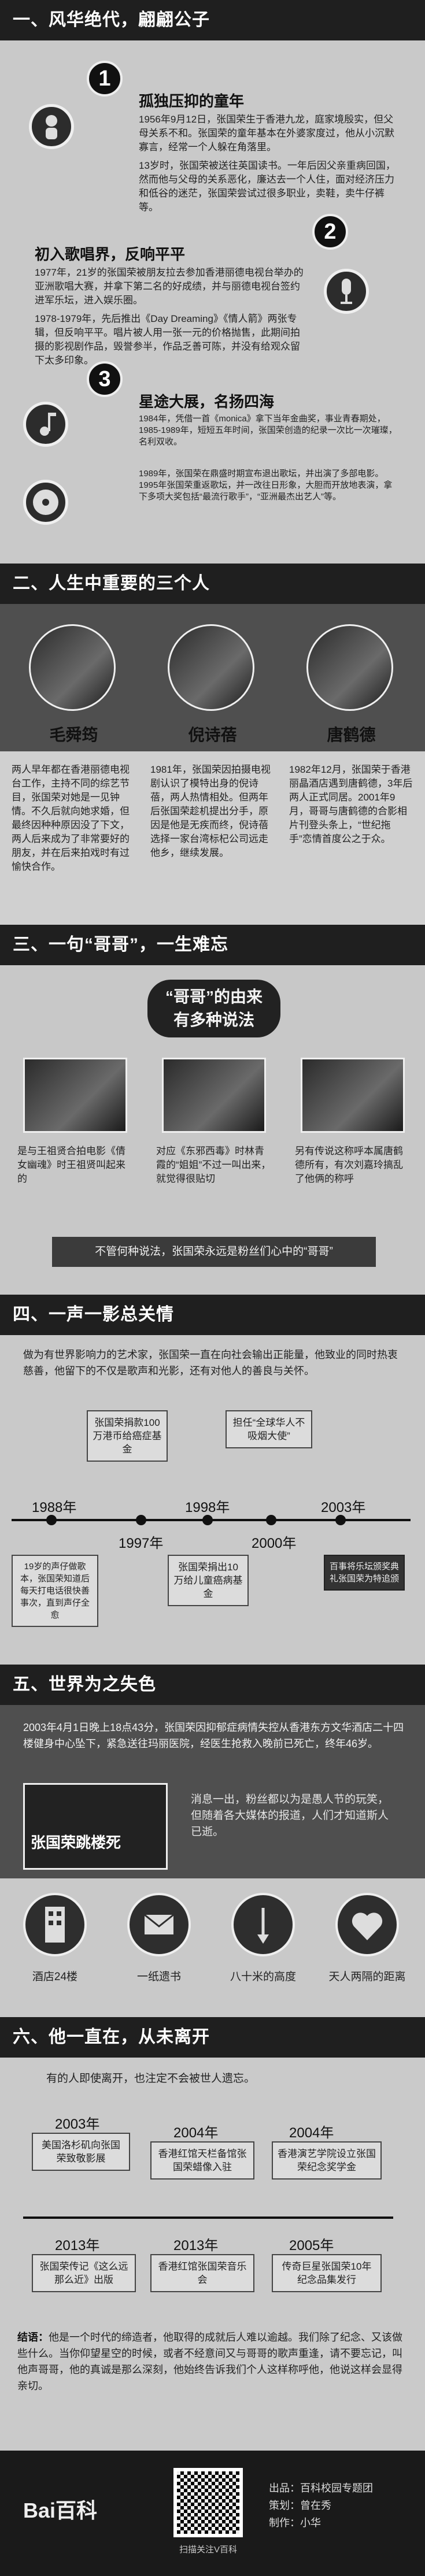  What do you see at coordinates (207, 1520) in the screenshot?
I see `timeline-dot-1998` at bounding box center [207, 1520].